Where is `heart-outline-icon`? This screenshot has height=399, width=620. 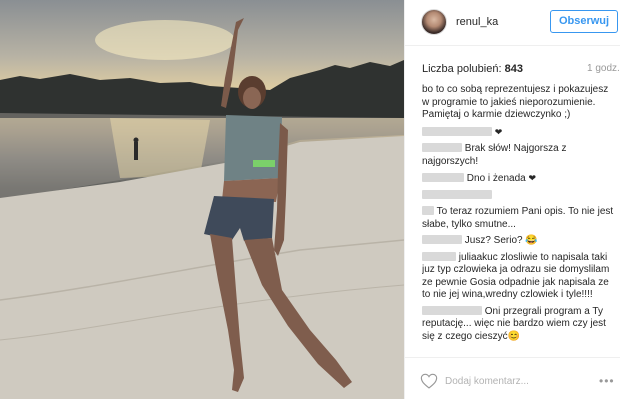 heart-outline-icon is located at coordinates (429, 381).